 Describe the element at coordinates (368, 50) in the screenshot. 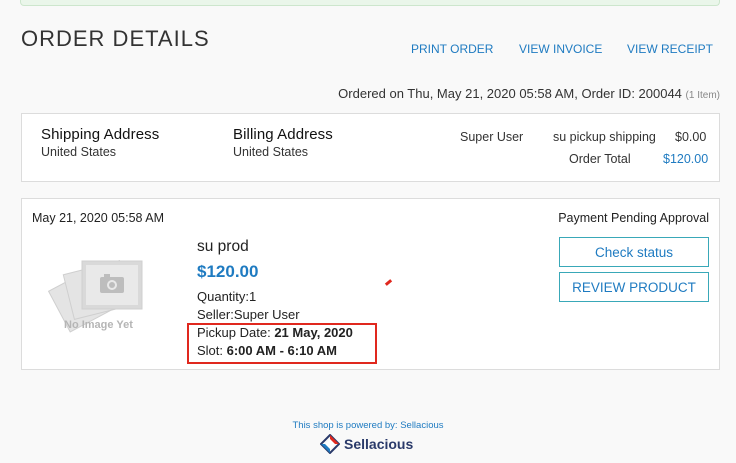

I see `order-actions: PRINT ORDER VIEW INVOICE VIEW RECEIPT` at that location.